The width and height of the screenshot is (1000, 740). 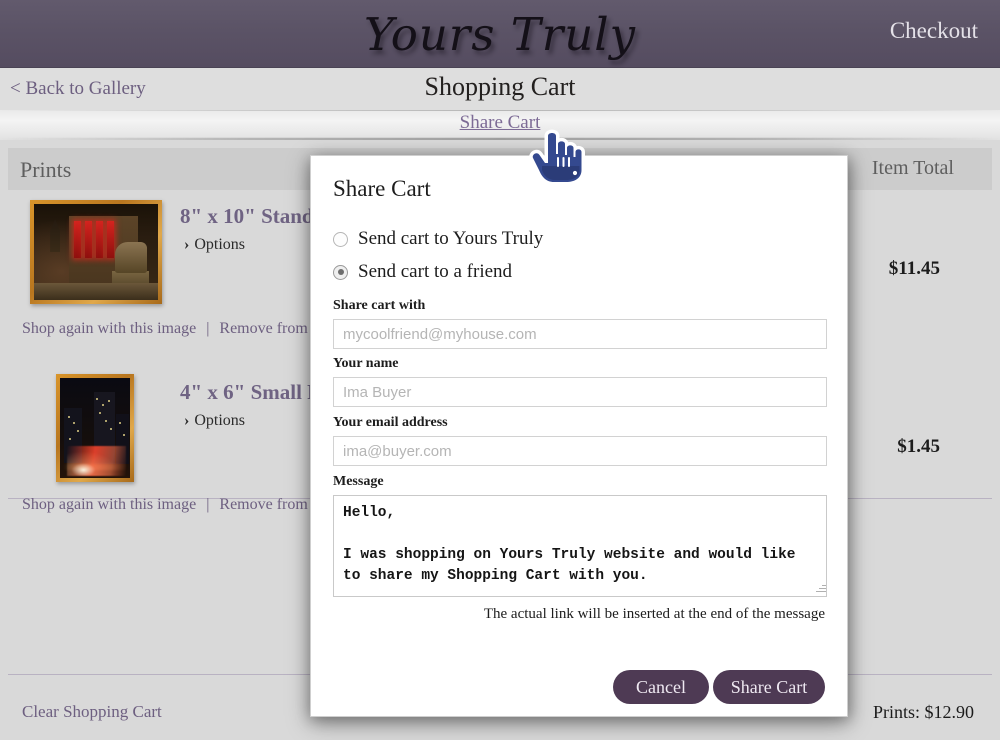 I want to click on city-night-photo, so click(x=95, y=428).